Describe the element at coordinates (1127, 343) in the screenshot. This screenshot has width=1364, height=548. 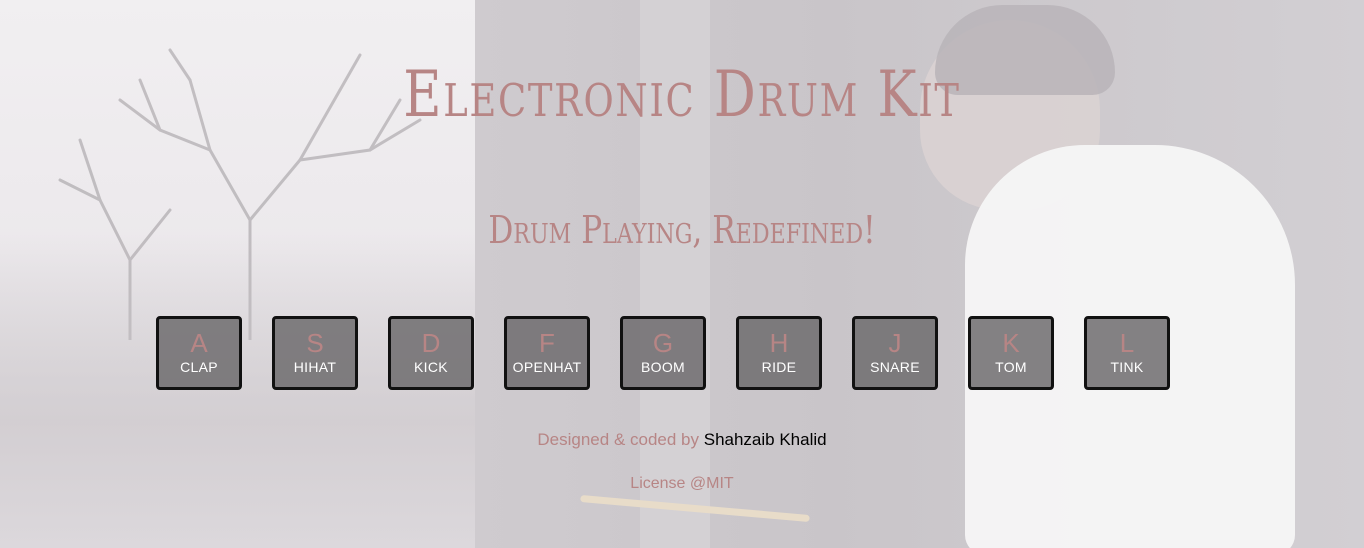
I see `key-letter: L` at that location.